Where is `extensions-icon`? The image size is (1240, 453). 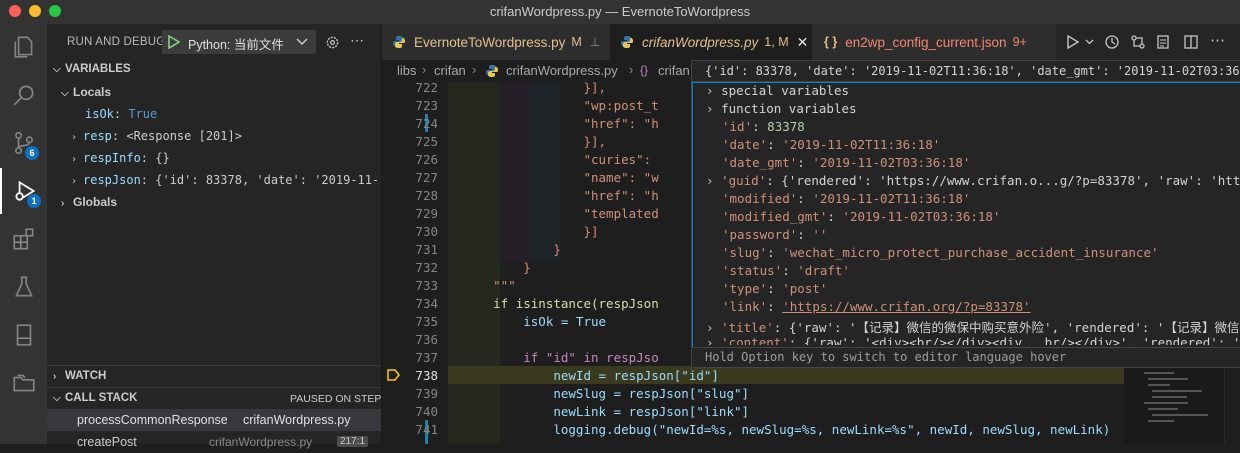 extensions-icon is located at coordinates (23, 239).